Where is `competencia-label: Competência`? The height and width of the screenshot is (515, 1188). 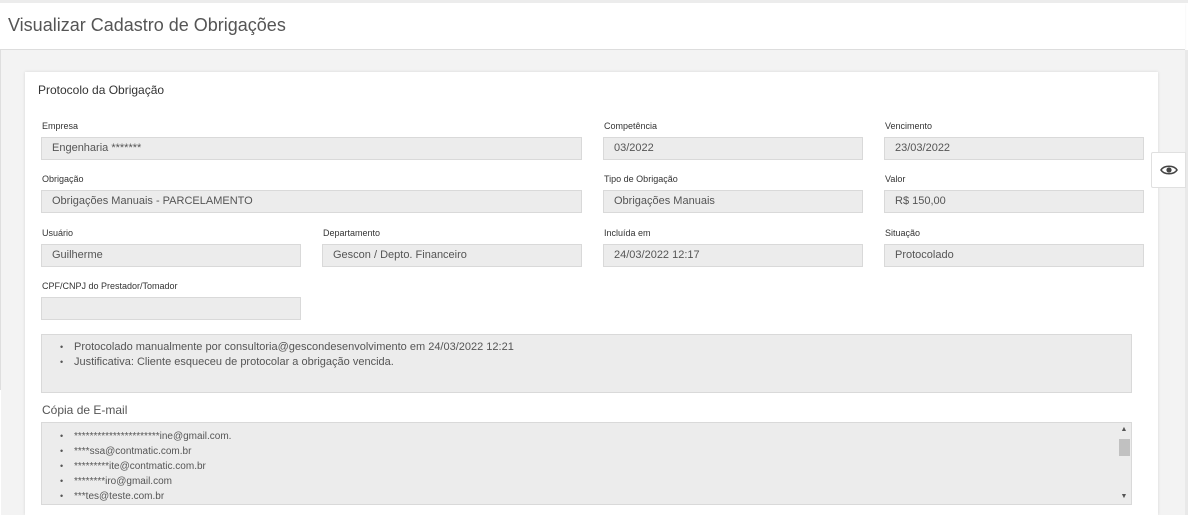 competencia-label: Competência is located at coordinates (631, 126).